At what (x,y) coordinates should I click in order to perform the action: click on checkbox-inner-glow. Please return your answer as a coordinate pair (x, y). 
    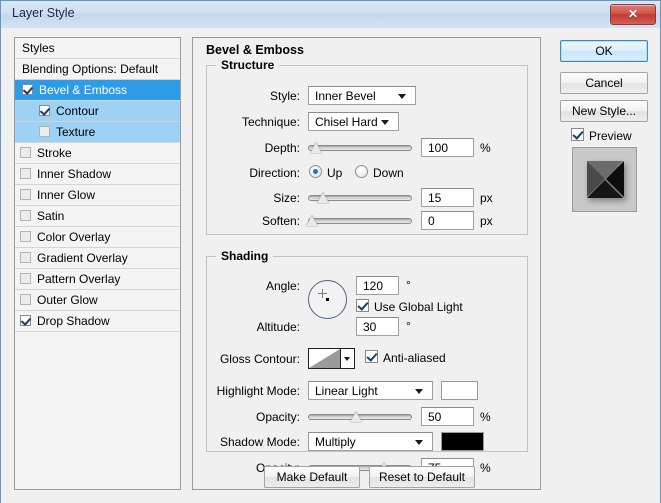
    Looking at the image, I should click on (25, 195).